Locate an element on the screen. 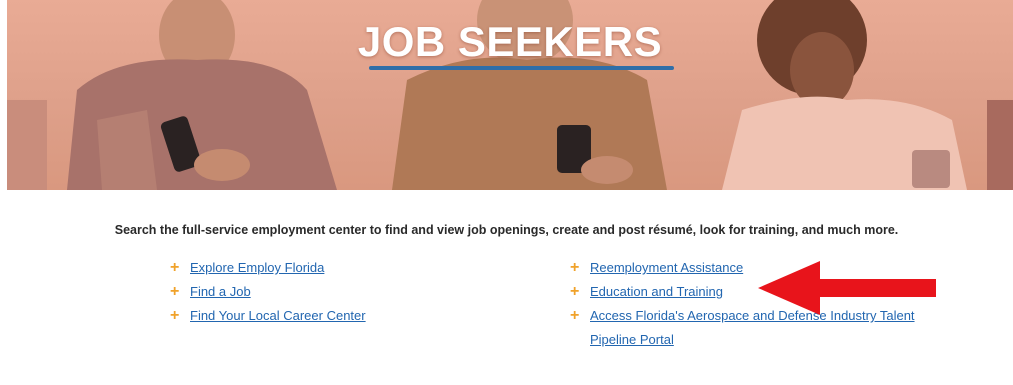 The image size is (1013, 385). list-item: + Find Your Local Career Center is located at coordinates (268, 316).